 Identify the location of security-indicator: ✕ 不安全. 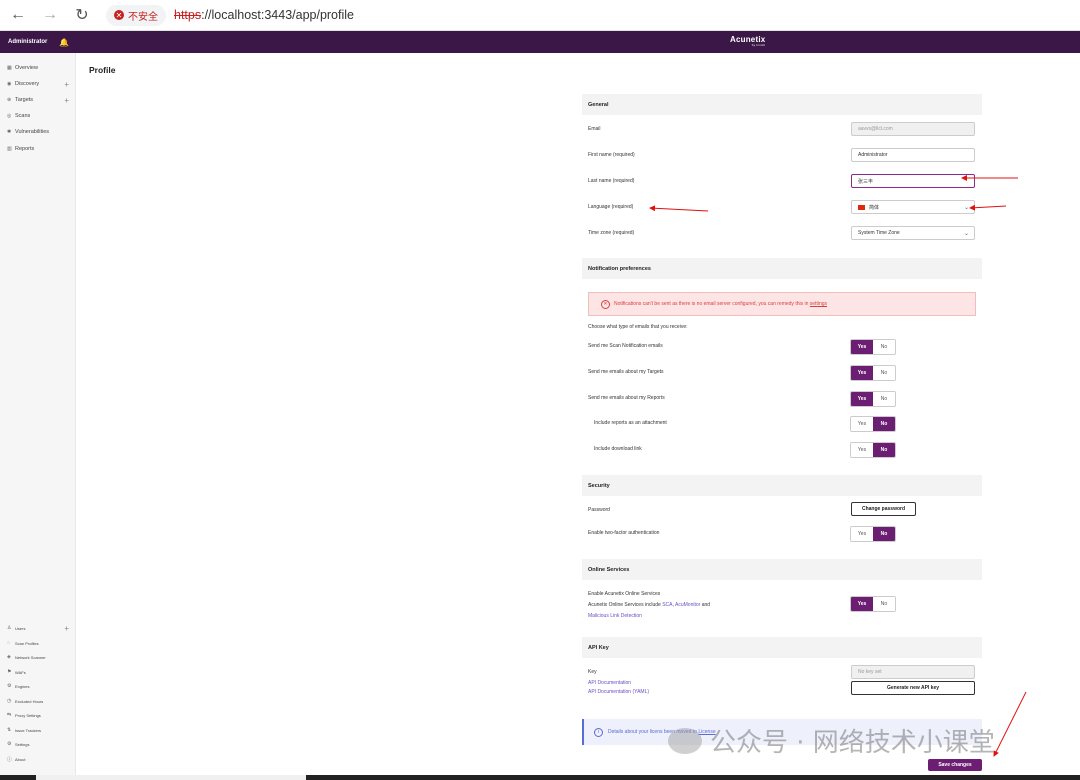
(136, 15).